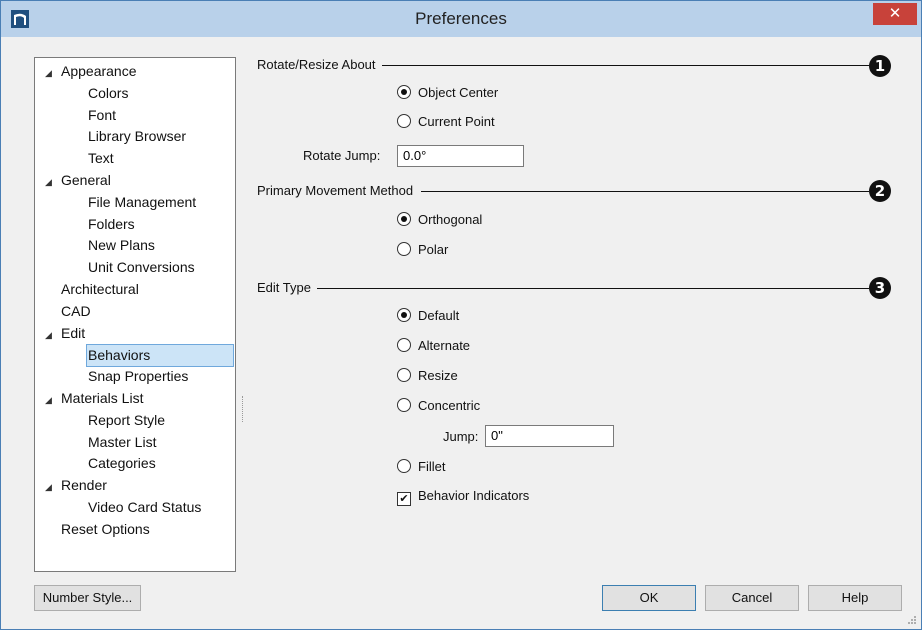  I want to click on tree-item: Video Card Status, so click(144, 507).